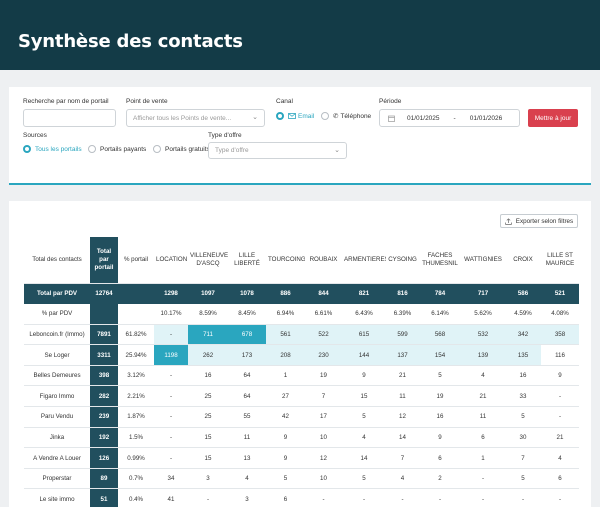 The image size is (600, 507). What do you see at coordinates (323, 260) in the screenshot?
I see `column-header: ROUBAIX` at bounding box center [323, 260].